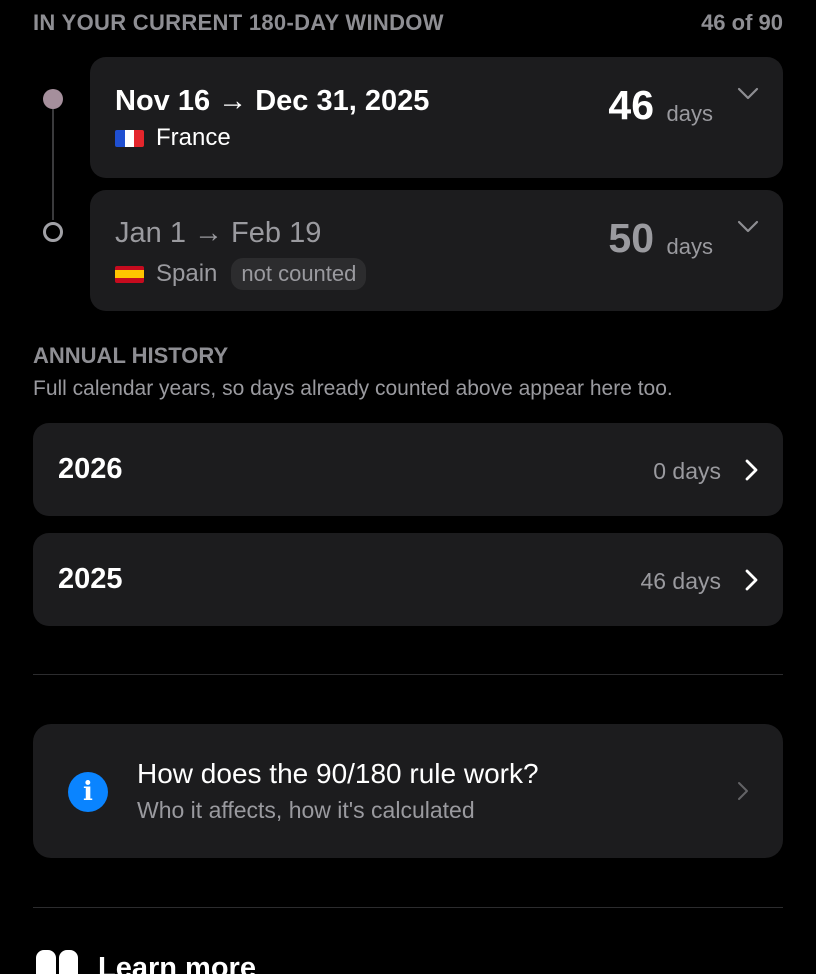  What do you see at coordinates (299, 274) in the screenshot?
I see `not-counted-badge: not counted` at bounding box center [299, 274].